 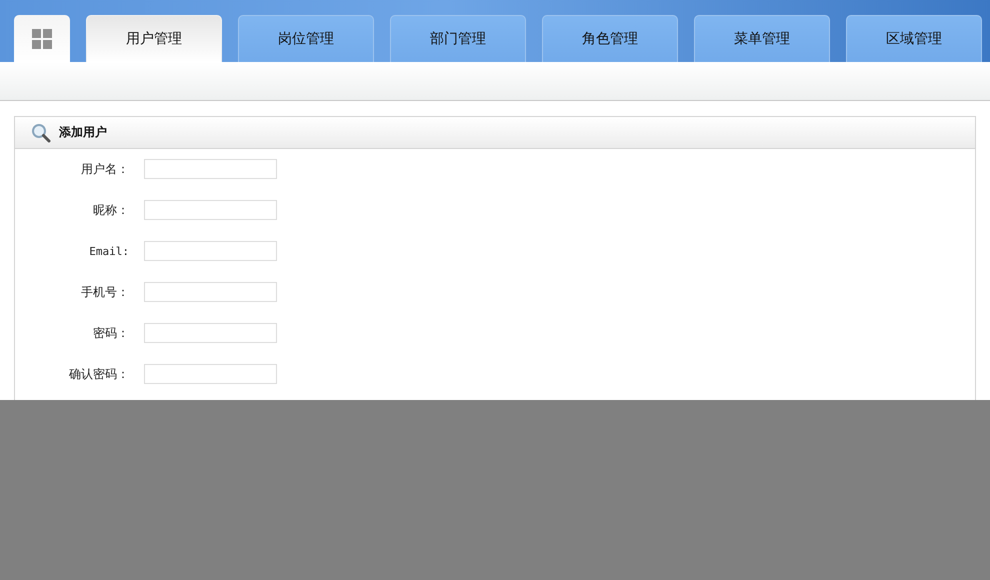 I want to click on field-label: 确认密码：, so click(x=98, y=374).